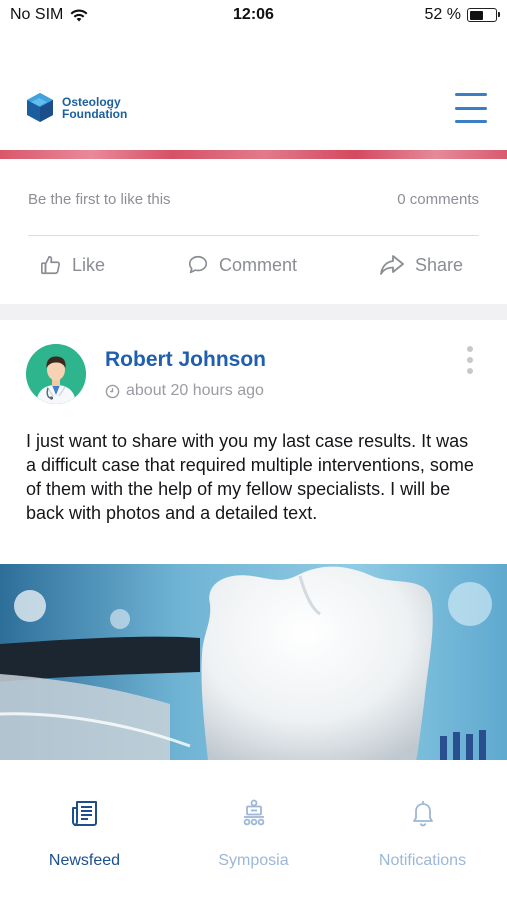 The image size is (507, 900). Describe the element at coordinates (470, 360) in the screenshot. I see `more-options-icon` at that location.